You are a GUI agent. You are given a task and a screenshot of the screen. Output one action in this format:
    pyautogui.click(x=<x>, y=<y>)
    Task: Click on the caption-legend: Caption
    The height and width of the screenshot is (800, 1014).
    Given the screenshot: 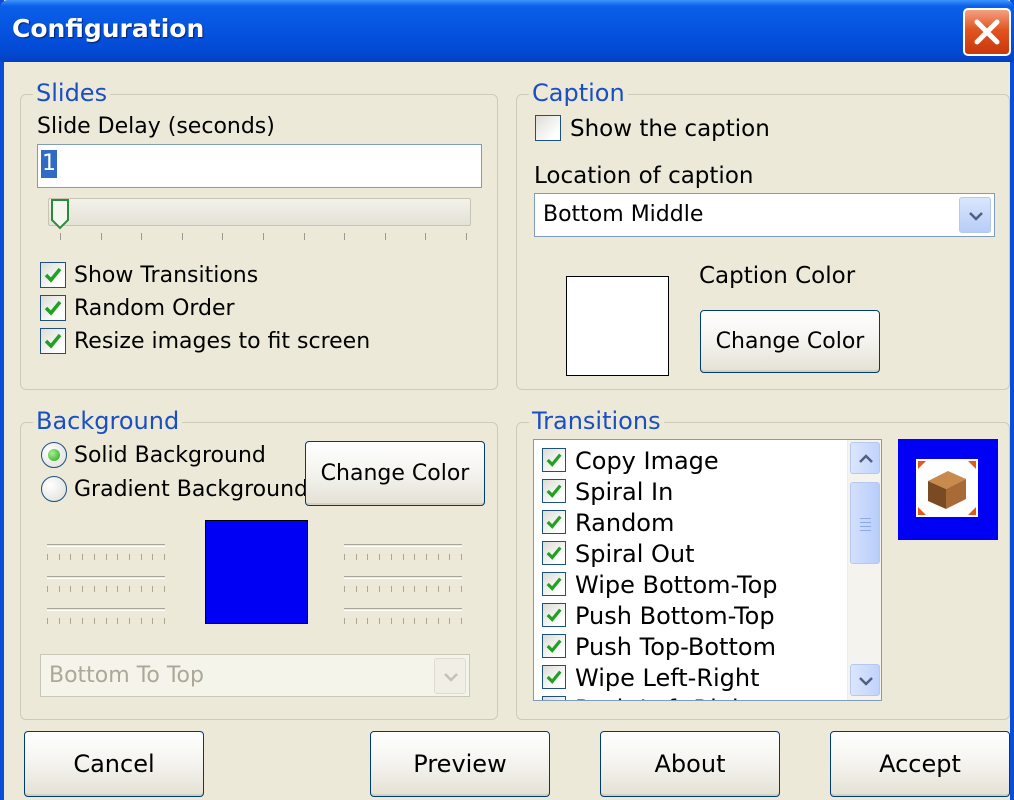 What is the action you would take?
    pyautogui.click(x=578, y=93)
    